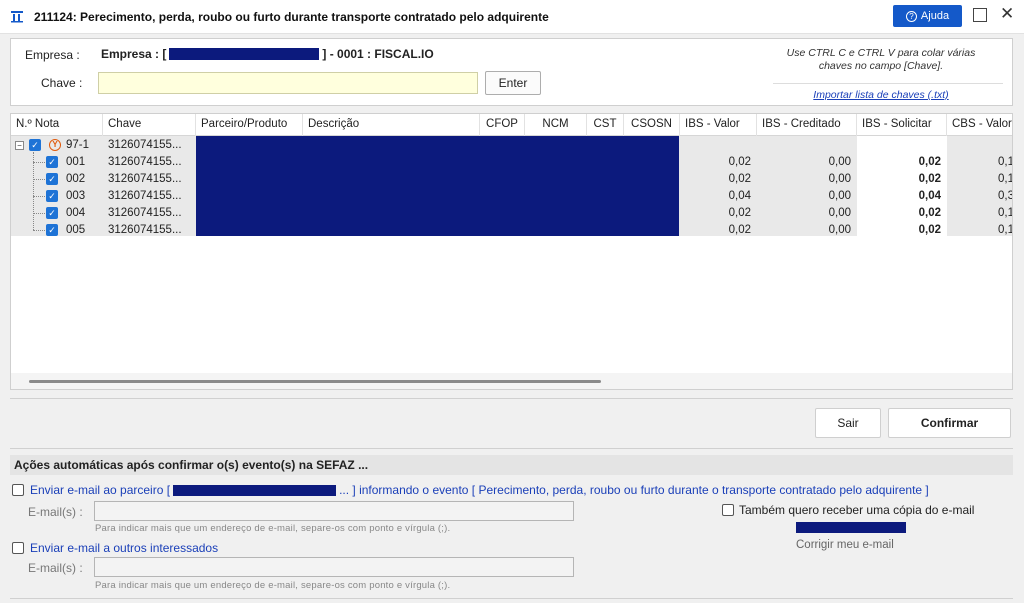 This screenshot has height=603, width=1024. What do you see at coordinates (78, 145) in the screenshot?
I see `group-nota: 97-1` at bounding box center [78, 145].